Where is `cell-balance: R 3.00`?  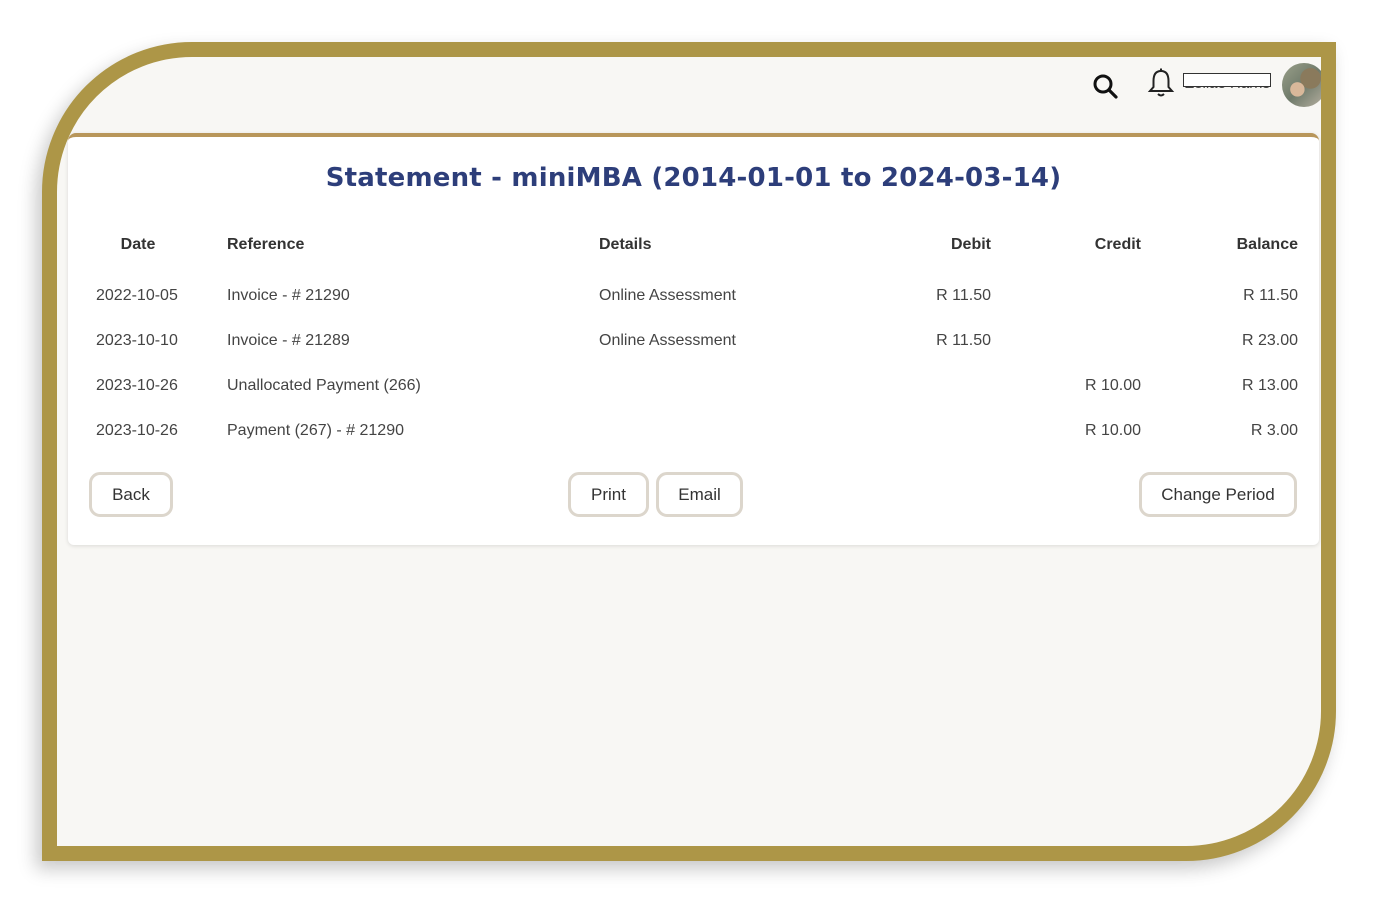 cell-balance: R 3.00 is located at coordinates (1274, 430).